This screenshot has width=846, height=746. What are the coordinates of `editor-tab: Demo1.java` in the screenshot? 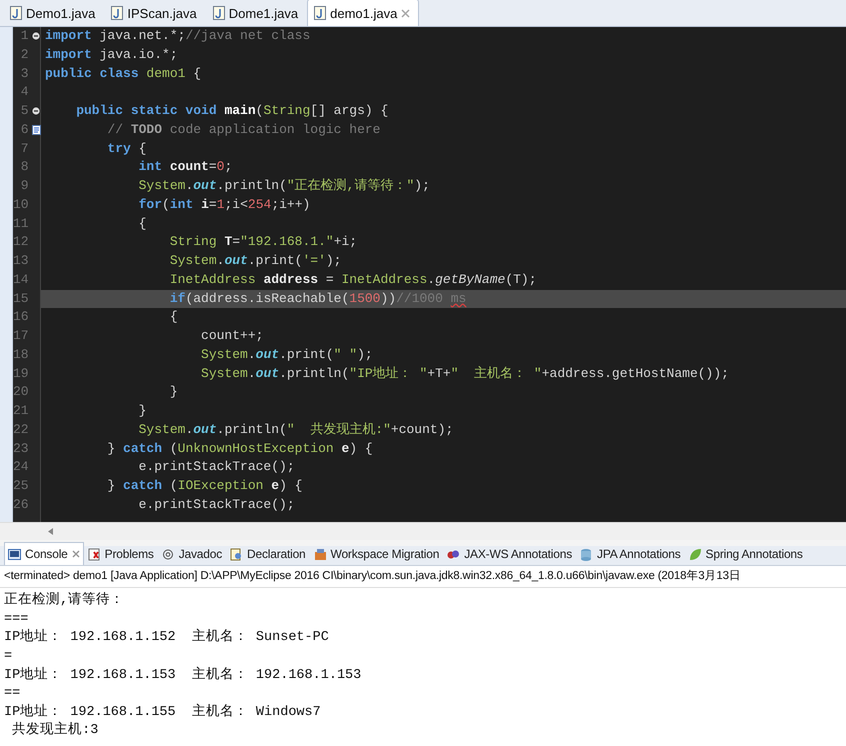 It's located at (53, 13).